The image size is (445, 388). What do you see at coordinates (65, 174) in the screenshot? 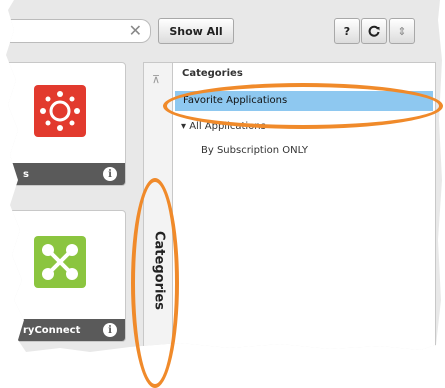
I see `tile-label-bar: s i` at bounding box center [65, 174].